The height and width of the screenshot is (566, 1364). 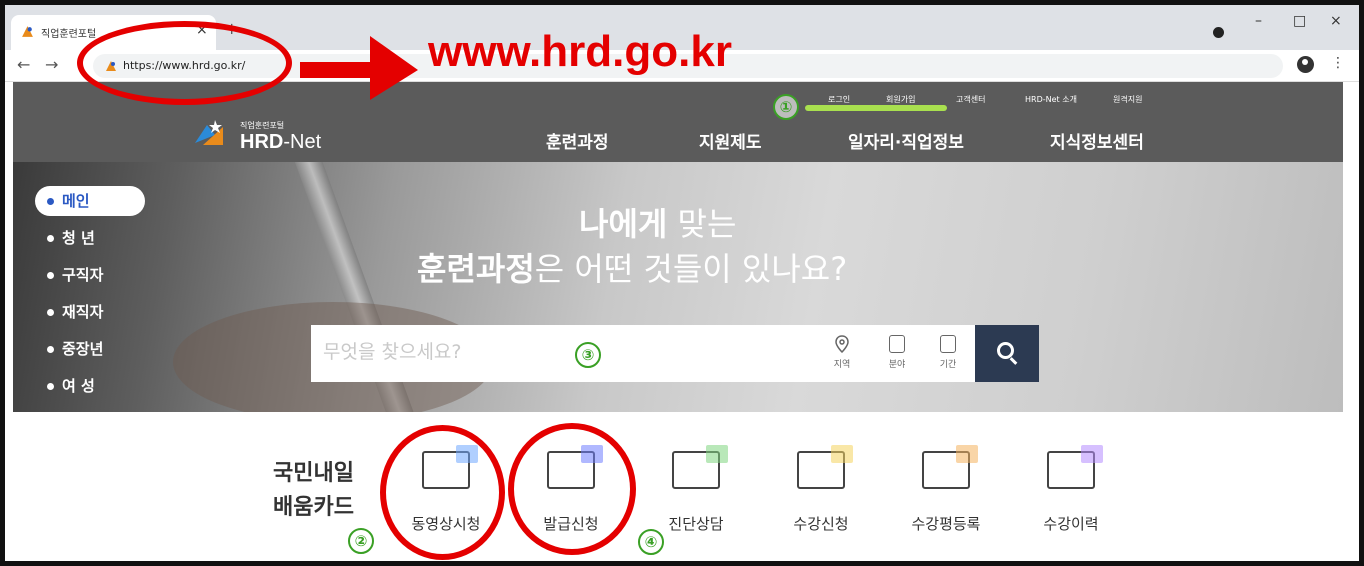 What do you see at coordinates (948, 365) in the screenshot?
I see `filter-label: 기간` at bounding box center [948, 365].